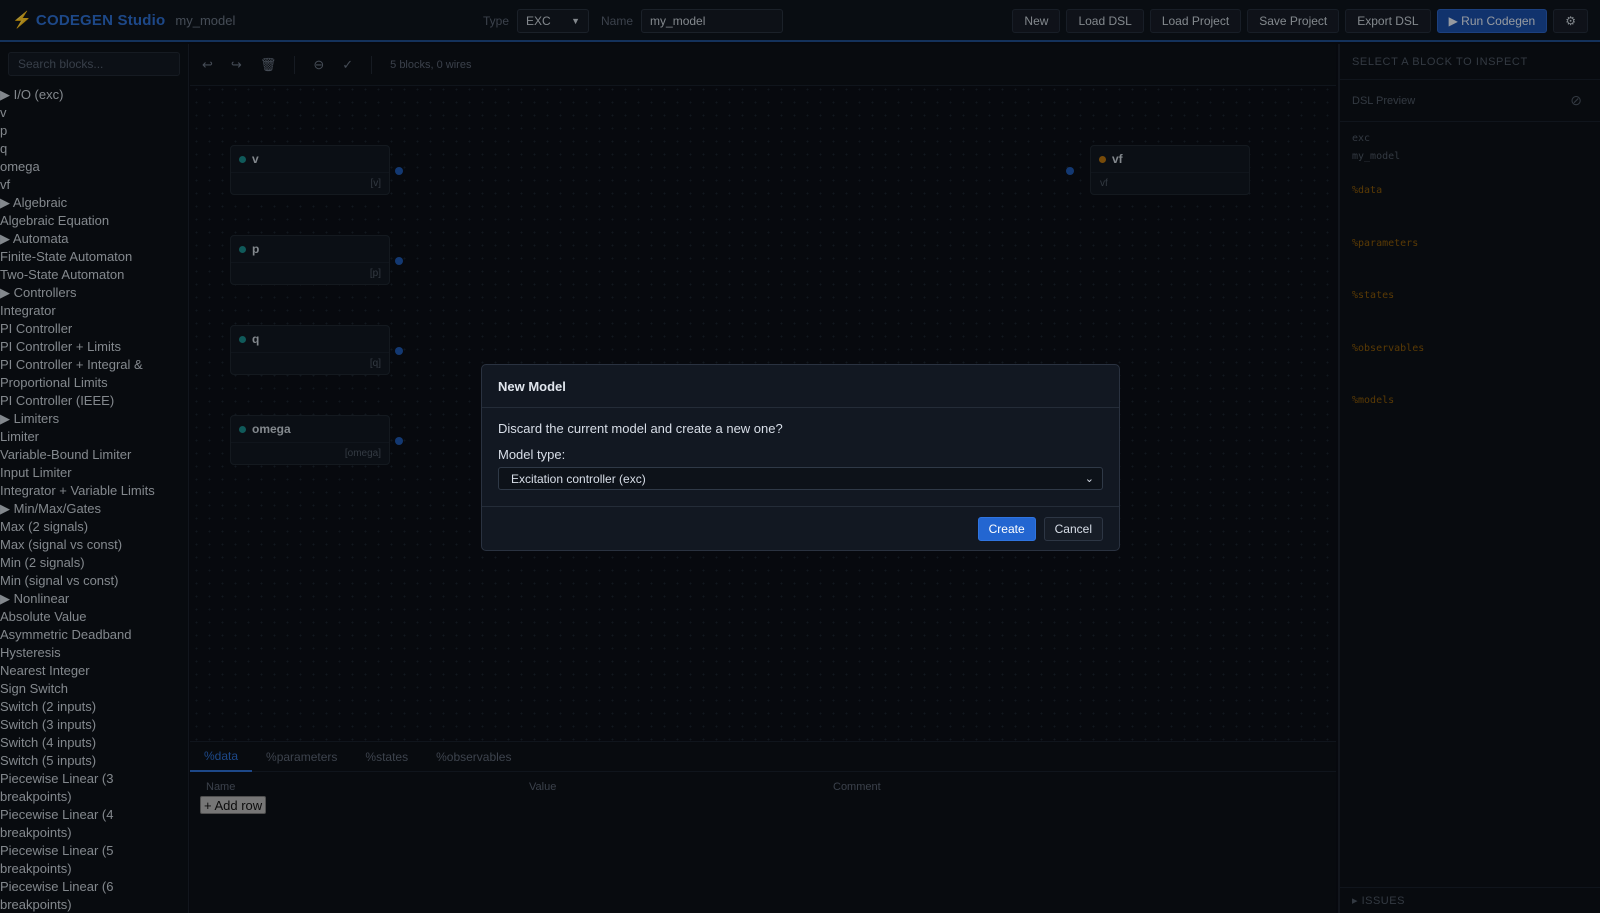  Describe the element at coordinates (578, 478) in the screenshot. I see `model-type-value: Excitation controller (exc)` at that location.